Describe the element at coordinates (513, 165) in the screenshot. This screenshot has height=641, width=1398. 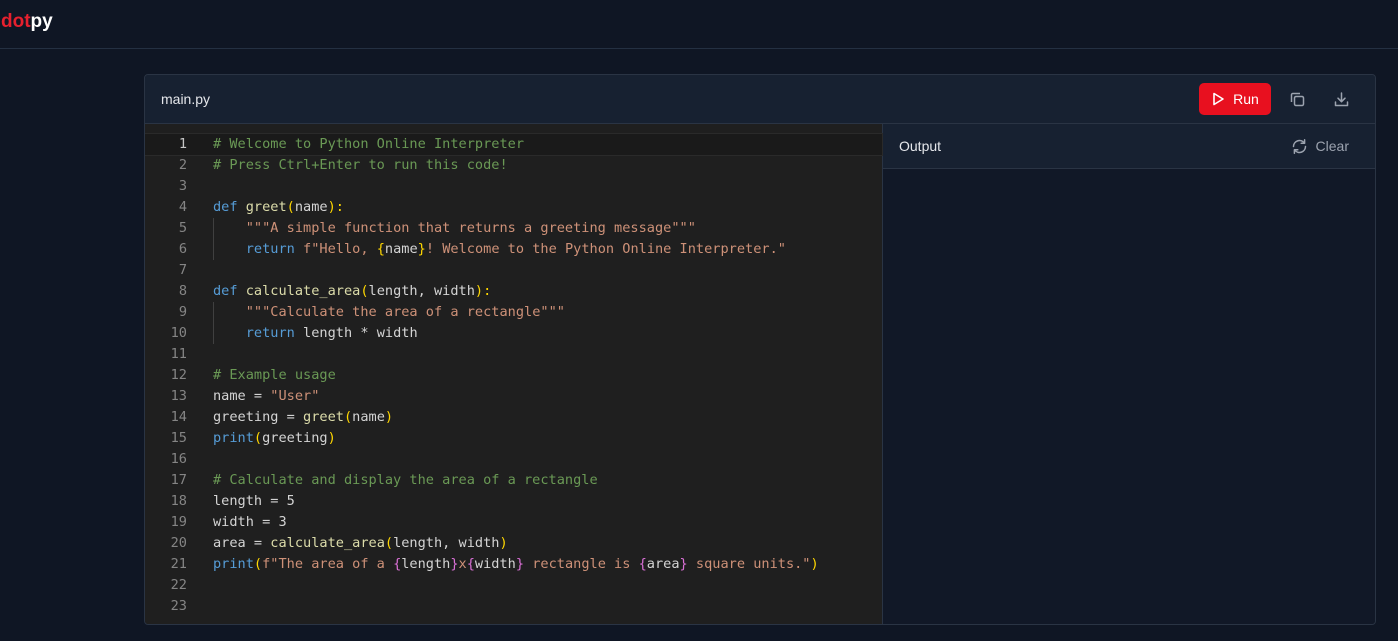
I see `code-line: 2 # Press Ctrl+Enter to run this code!` at that location.